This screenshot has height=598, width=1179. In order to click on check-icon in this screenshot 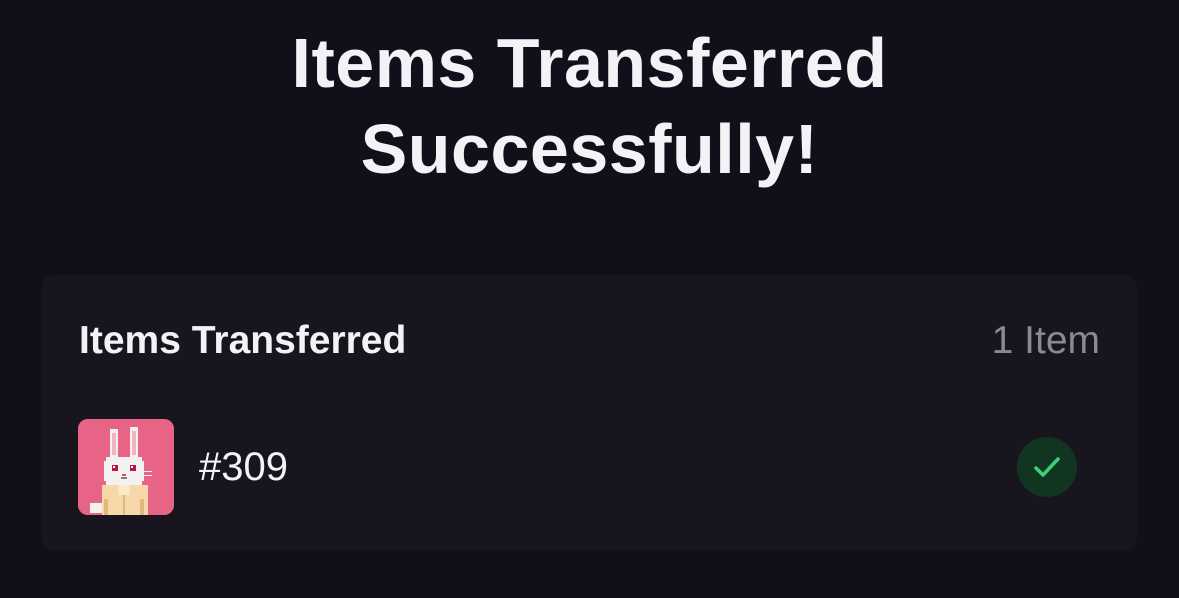, I will do `click(1047, 467)`.